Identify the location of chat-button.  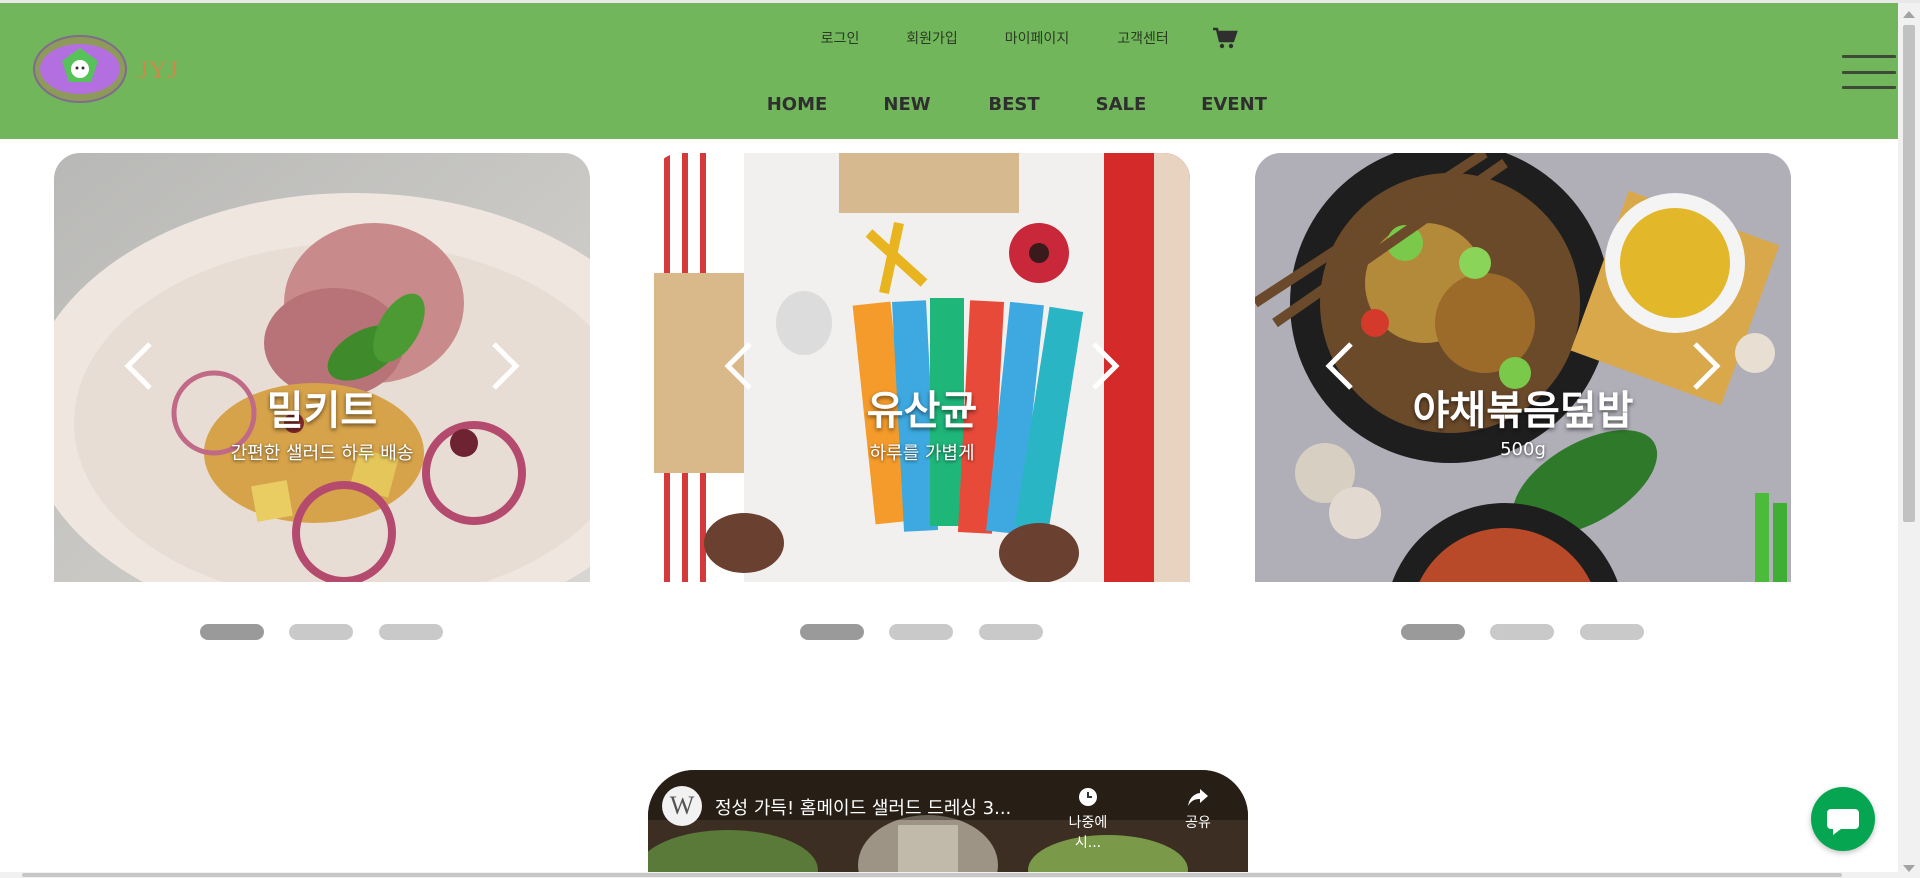
(1843, 819).